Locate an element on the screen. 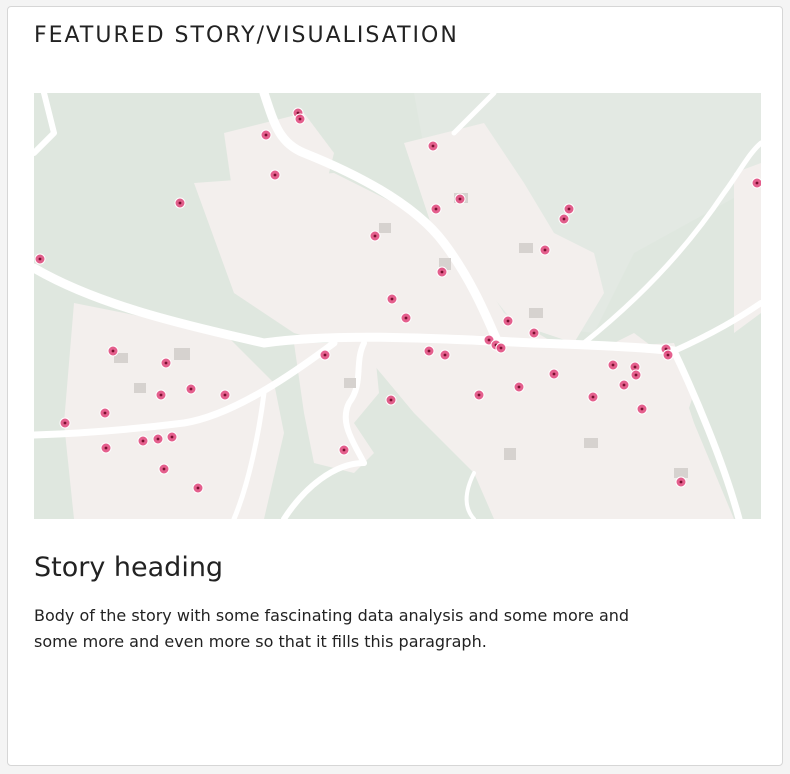 The width and height of the screenshot is (790, 774). card-title: FEATURED STORY/VISUALISATION is located at coordinates (246, 35).